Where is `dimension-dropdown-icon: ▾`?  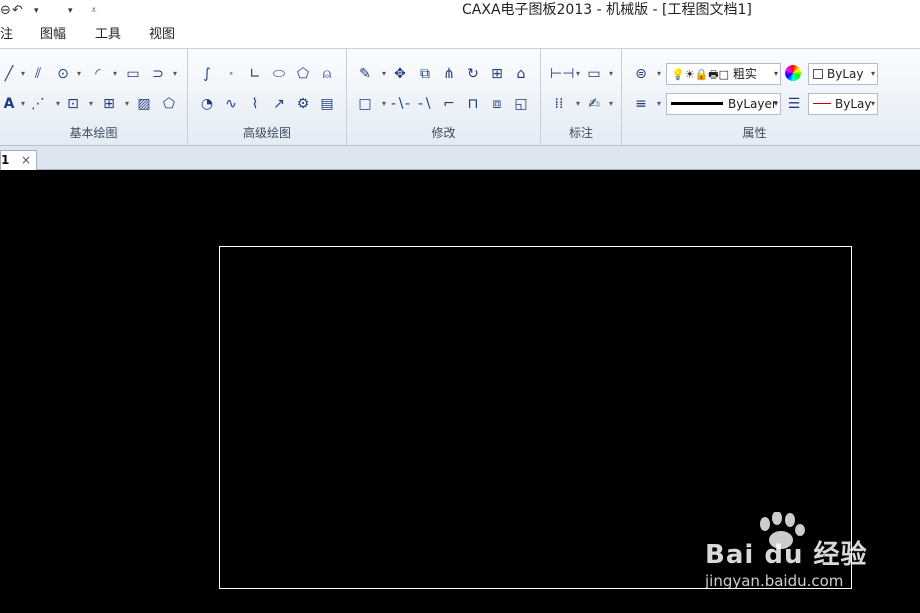
dimension-dropdown-icon: ▾ is located at coordinates (578, 74).